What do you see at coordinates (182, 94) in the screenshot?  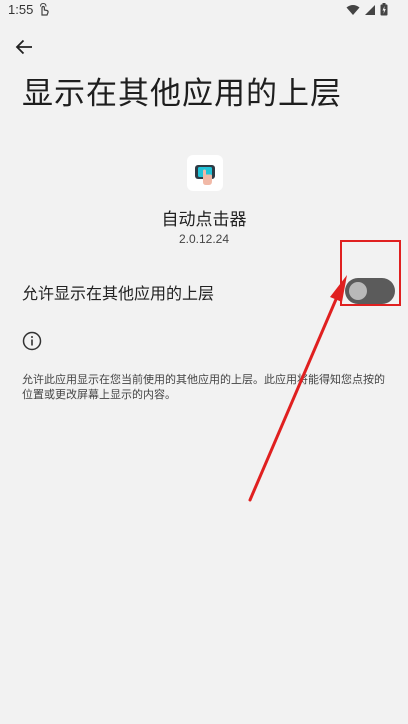 I see `page-title: 显示在其他应用的上层` at bounding box center [182, 94].